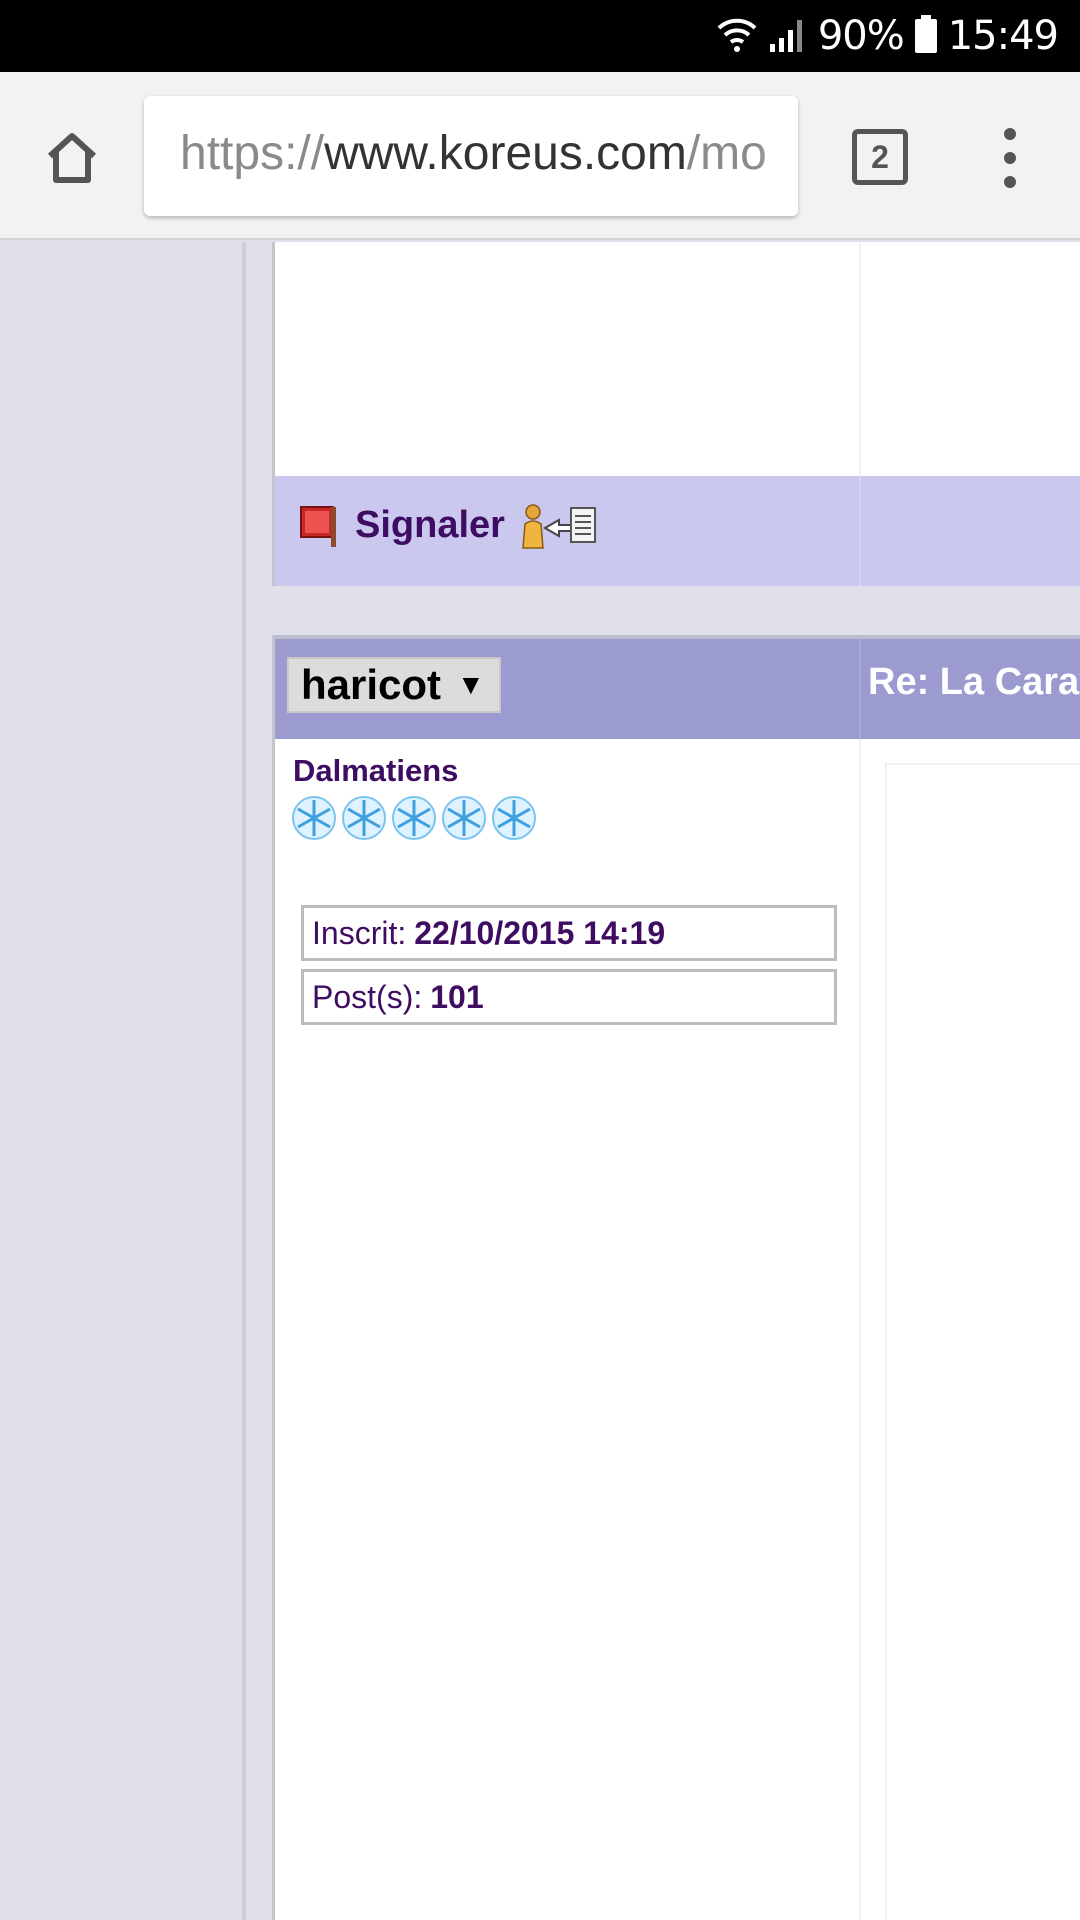 The height and width of the screenshot is (1920, 1080). Describe the element at coordinates (371, 684) in the screenshot. I see `username: haricot` at that location.